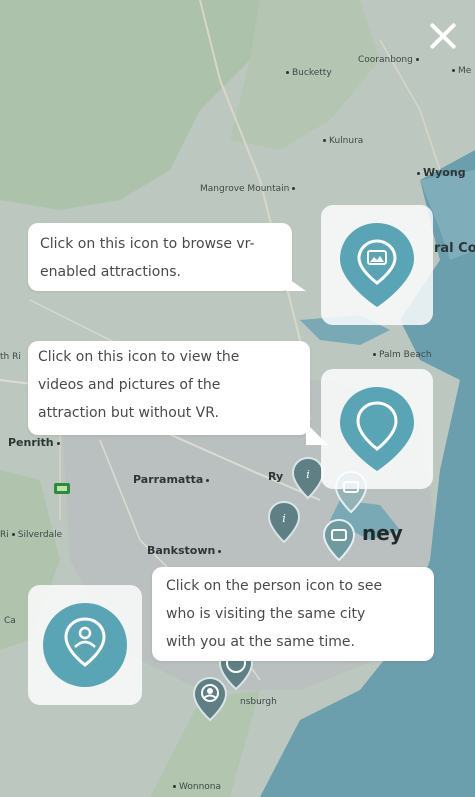 The image size is (475, 797). I want to click on map-person-pin-icon, so click(210, 699).